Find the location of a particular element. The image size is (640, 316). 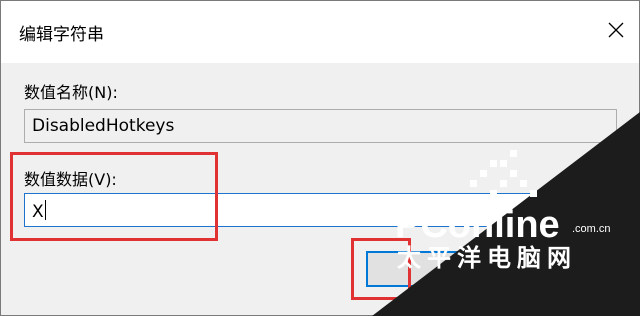

ok-button-highlight is located at coordinates (381, 269).